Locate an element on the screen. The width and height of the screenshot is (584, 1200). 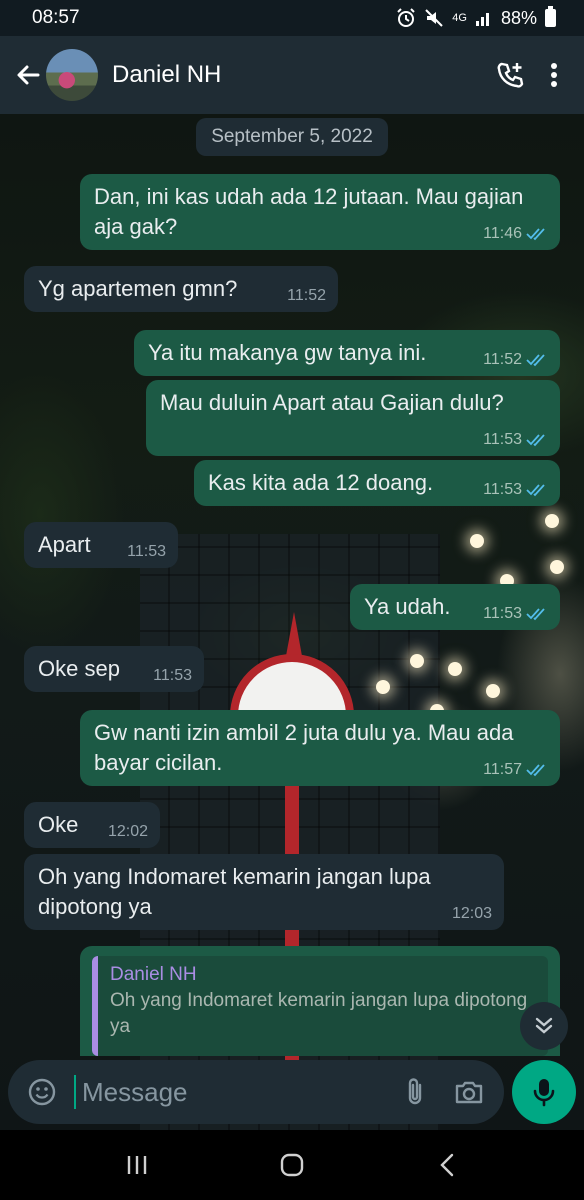
message-bubble-incoming: Apart 11:53 is located at coordinates (101, 545).